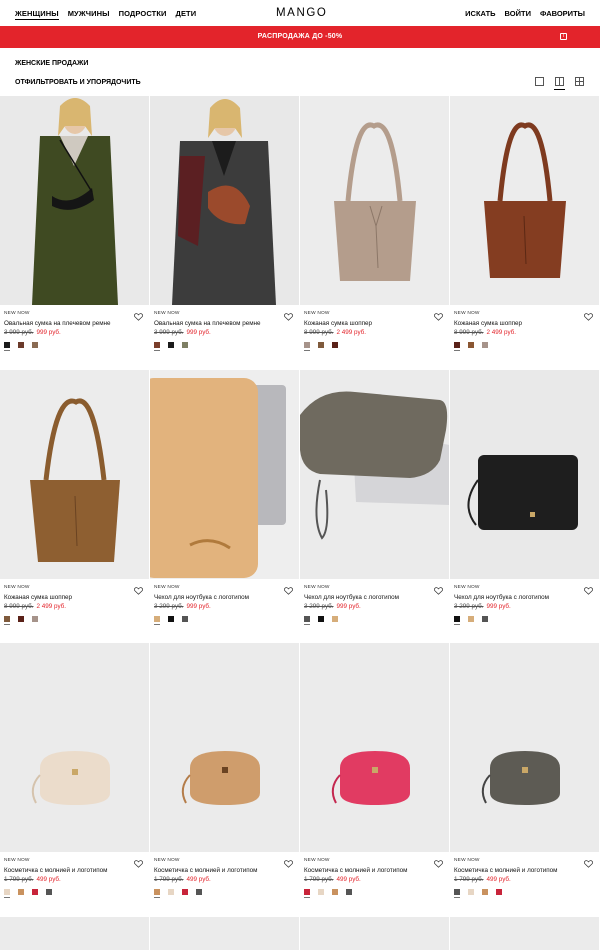 Image resolution: width=600 pixels, height=950 pixels. Describe the element at coordinates (579, 81) in the screenshot. I see `view-four-columns-button` at that location.